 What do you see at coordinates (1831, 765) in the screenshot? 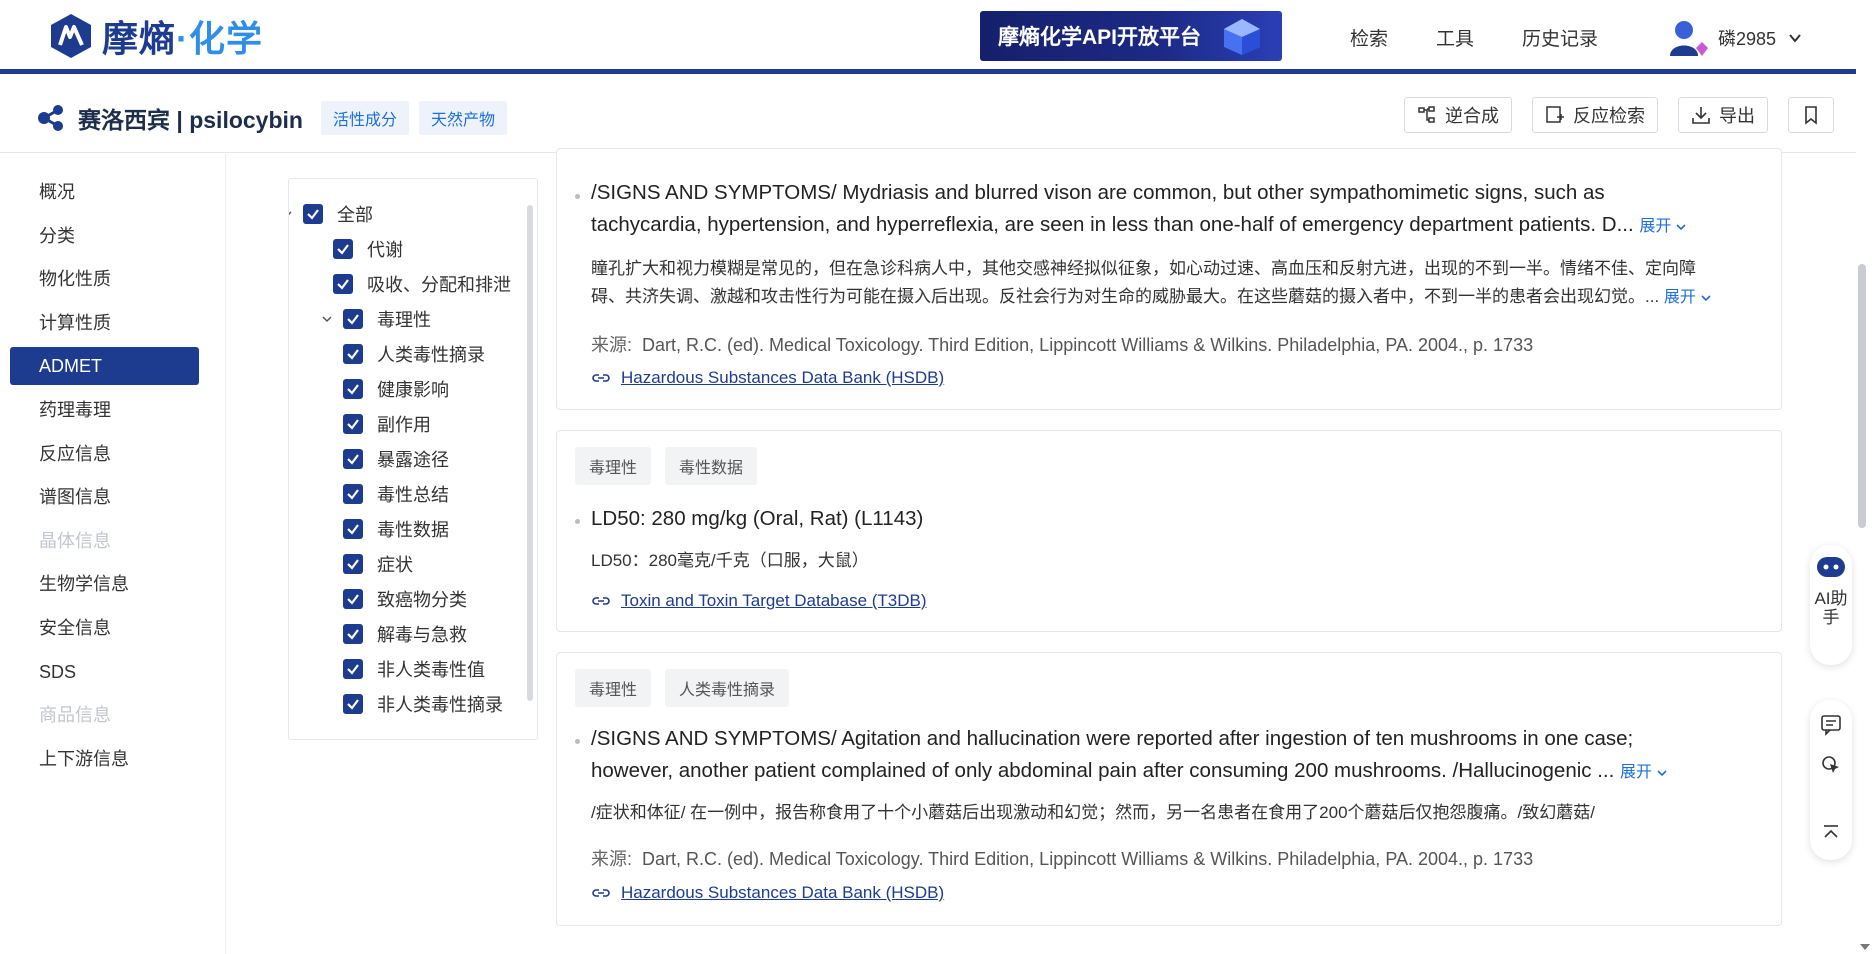
I see `cursor-click-icon` at bounding box center [1831, 765].